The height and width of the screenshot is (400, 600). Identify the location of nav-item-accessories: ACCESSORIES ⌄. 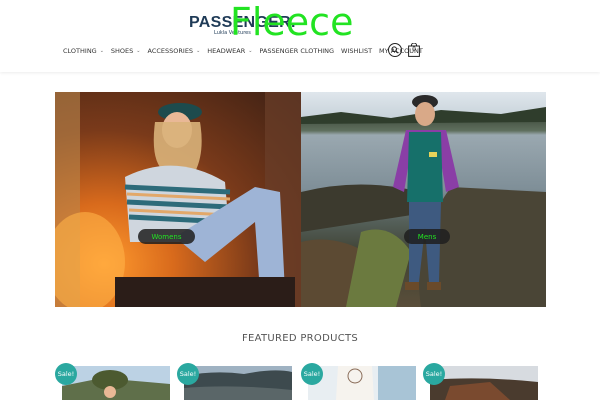
(174, 51).